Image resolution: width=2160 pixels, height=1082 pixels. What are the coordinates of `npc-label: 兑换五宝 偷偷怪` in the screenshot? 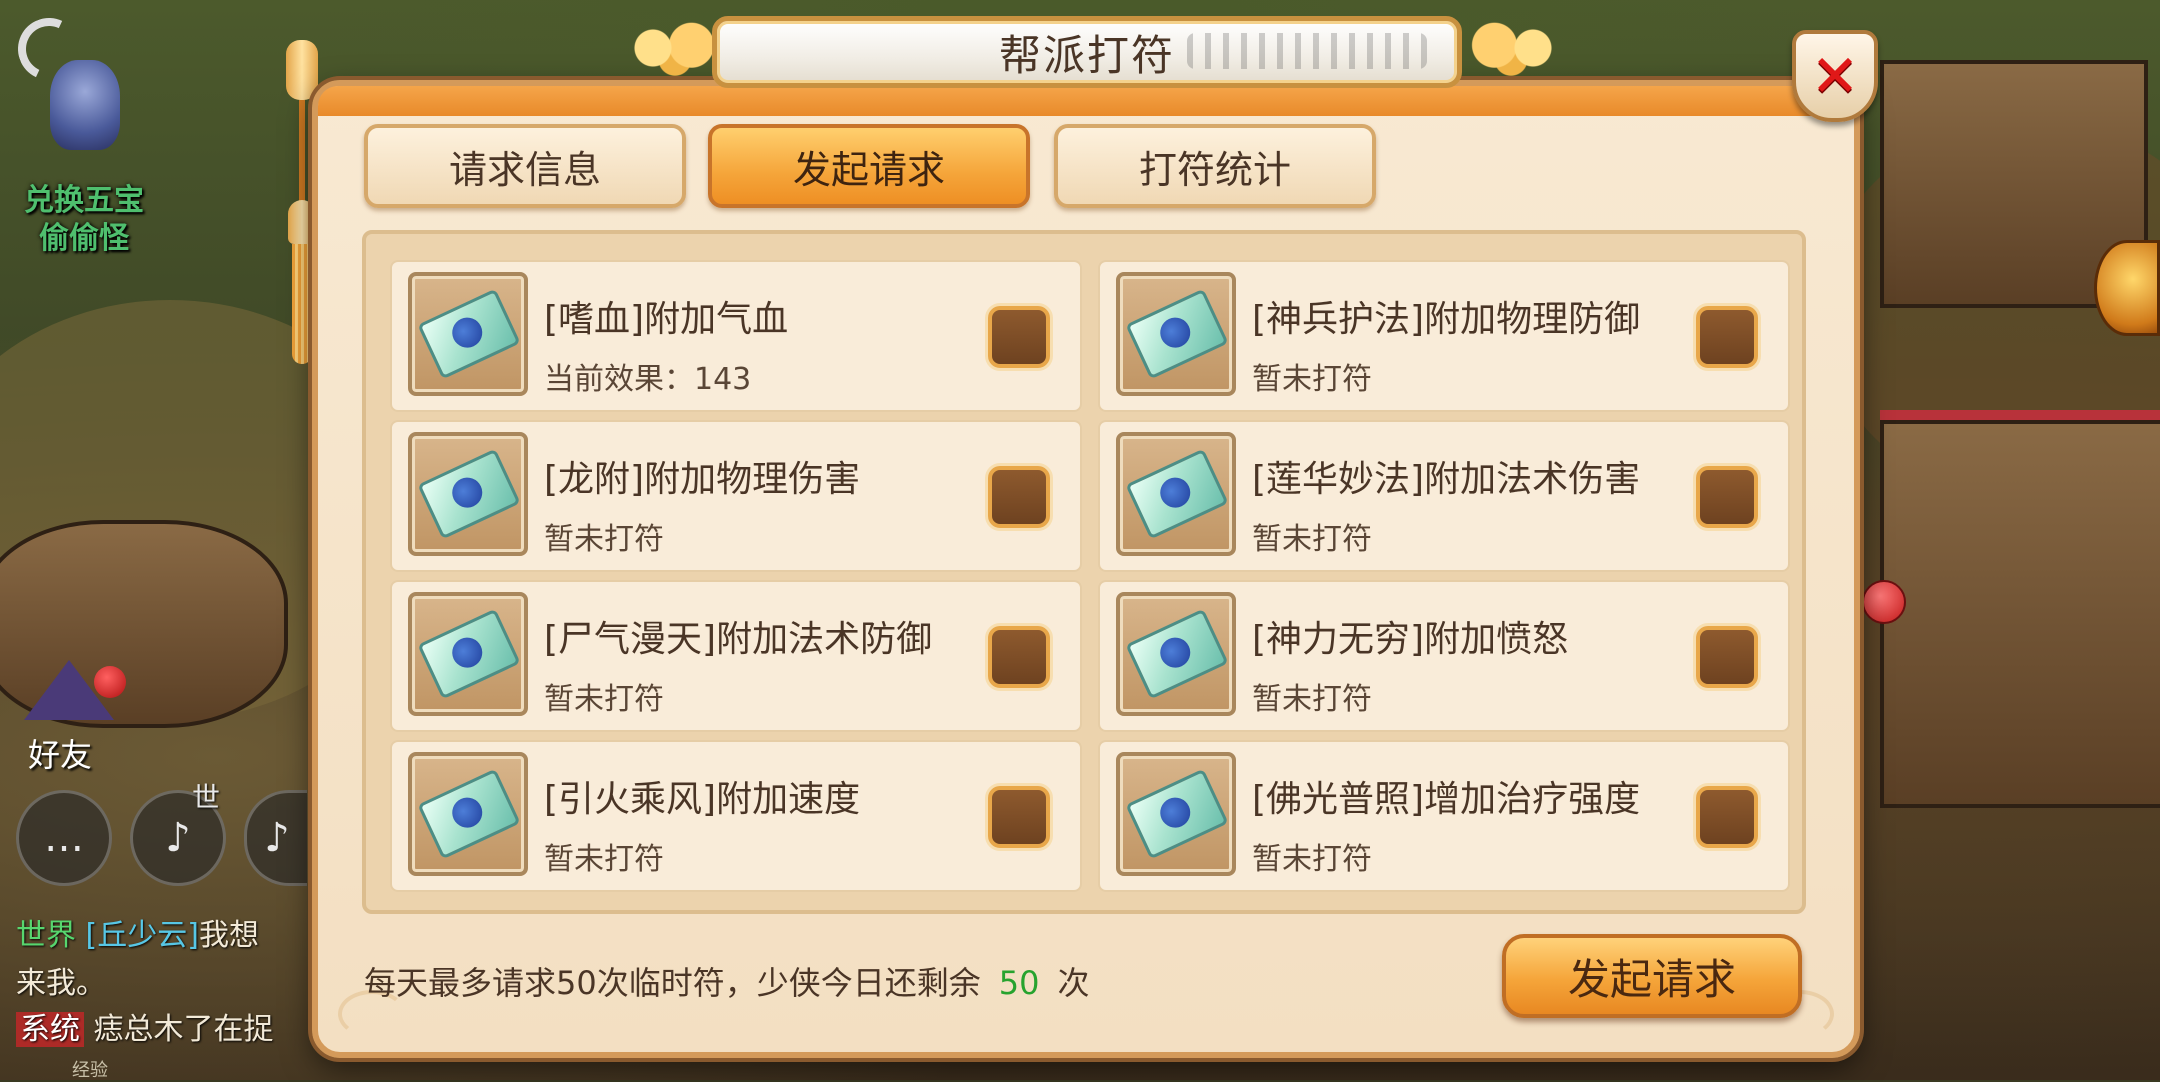 It's located at (84, 220).